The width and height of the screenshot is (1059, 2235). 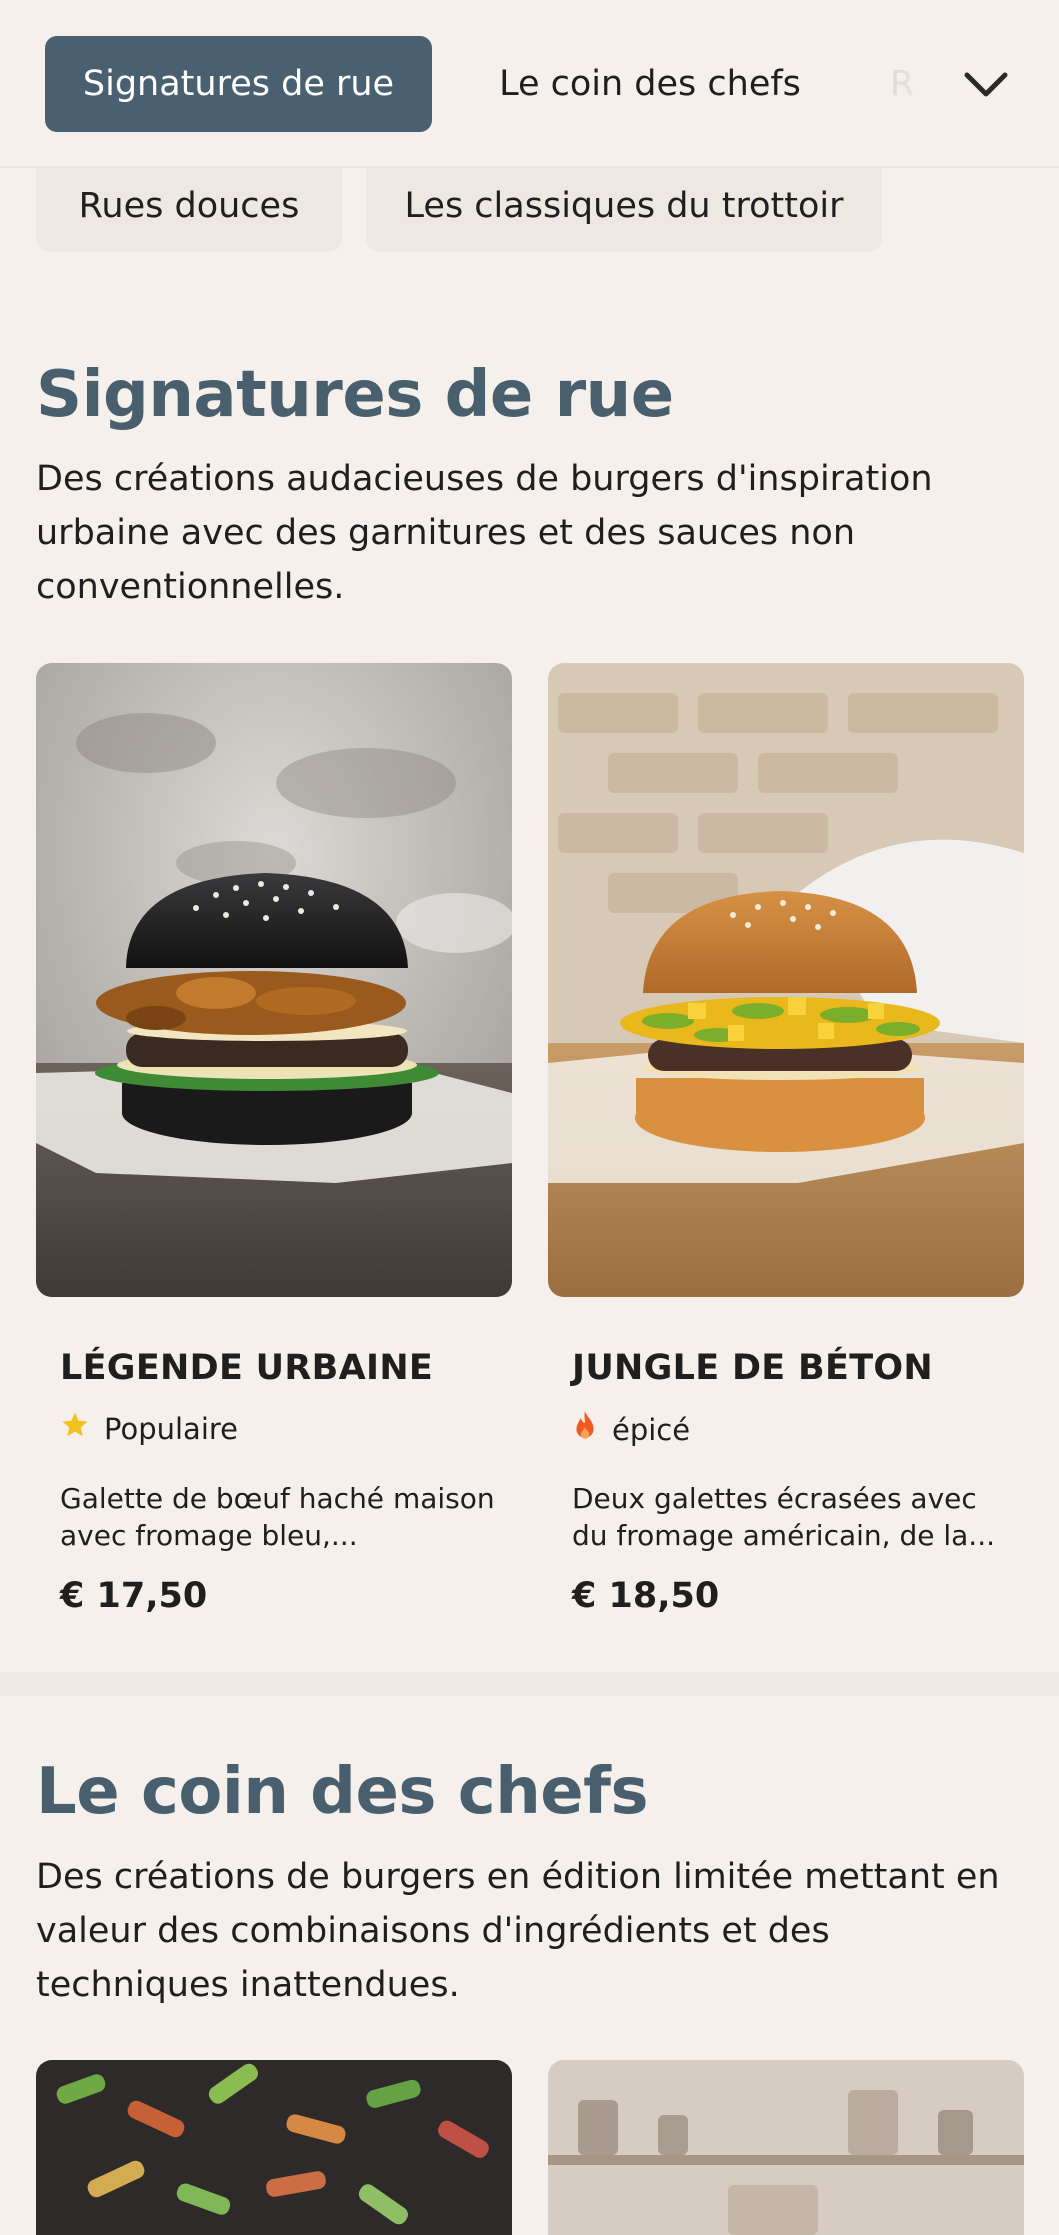 I want to click on tab-le-coin-des-chefs: Le coin des chefs, so click(x=650, y=84).